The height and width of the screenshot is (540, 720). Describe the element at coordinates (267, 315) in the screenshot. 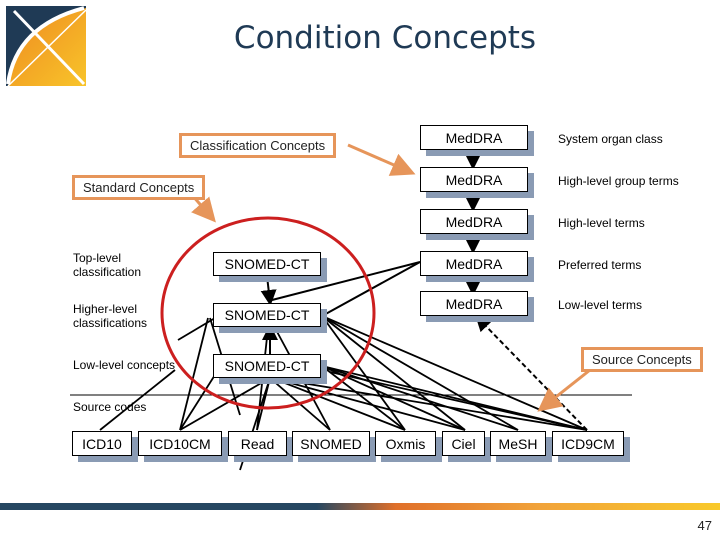

I see `snomed-ct-higher-node: SNOMED-CT` at that location.